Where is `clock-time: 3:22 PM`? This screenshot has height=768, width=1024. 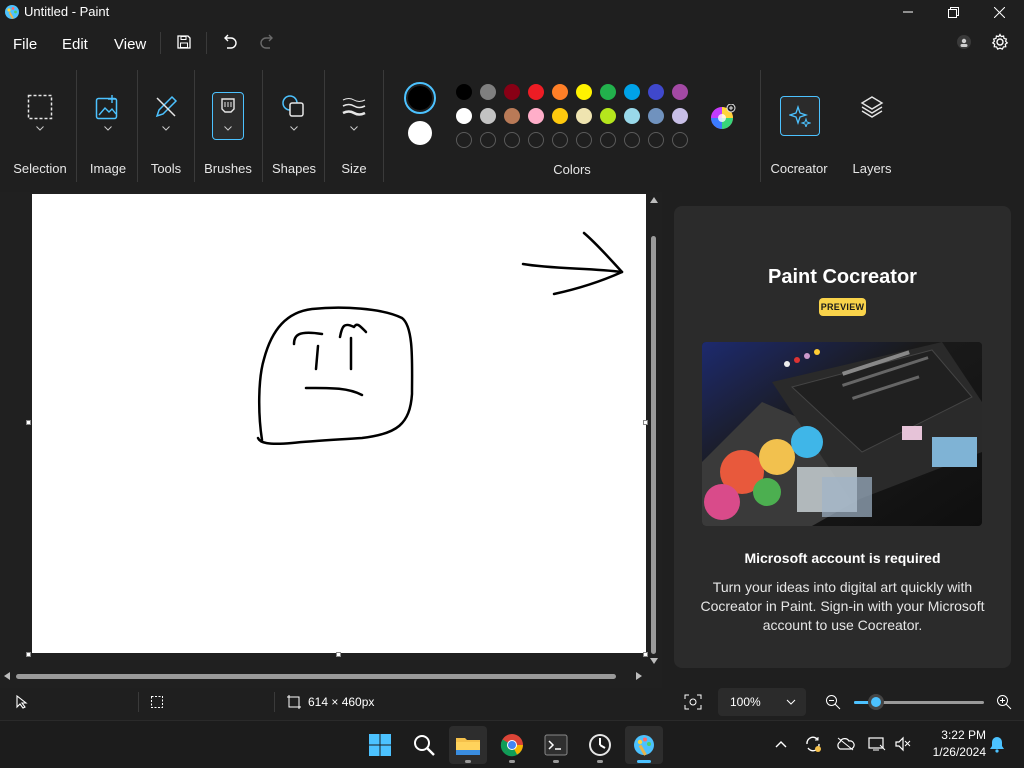 clock-time: 3:22 PM is located at coordinates (956, 735).